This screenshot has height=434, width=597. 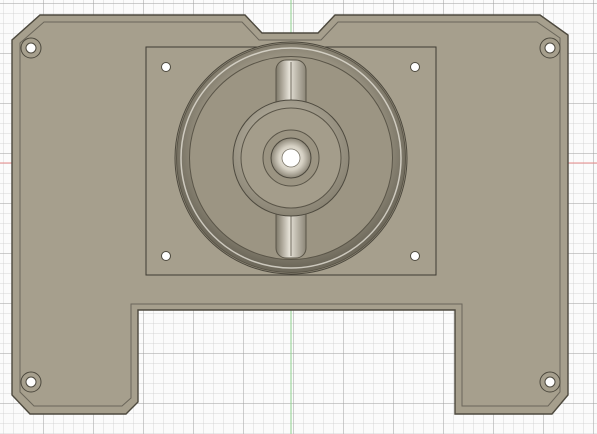 What do you see at coordinates (166, 67) in the screenshot?
I see `fan-hole-top-left` at bounding box center [166, 67].